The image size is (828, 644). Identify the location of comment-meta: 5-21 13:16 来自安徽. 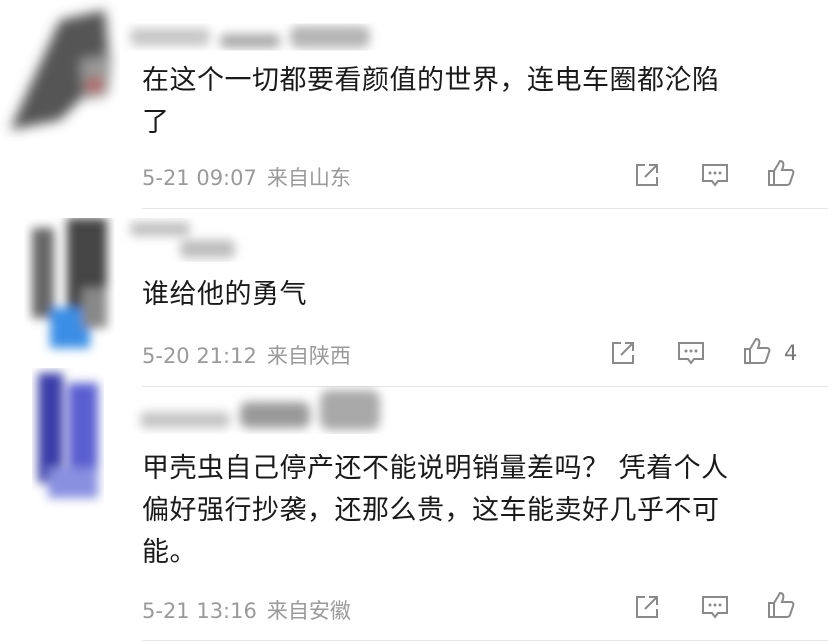
(246, 610).